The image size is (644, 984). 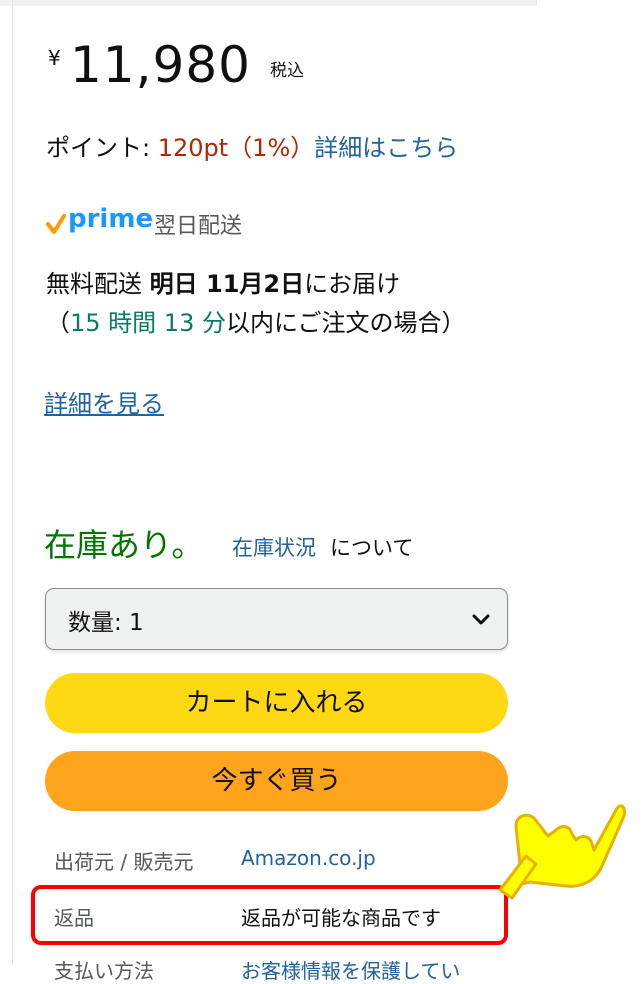 I want to click on delivery-prefix: 無料配送, so click(x=98, y=284).